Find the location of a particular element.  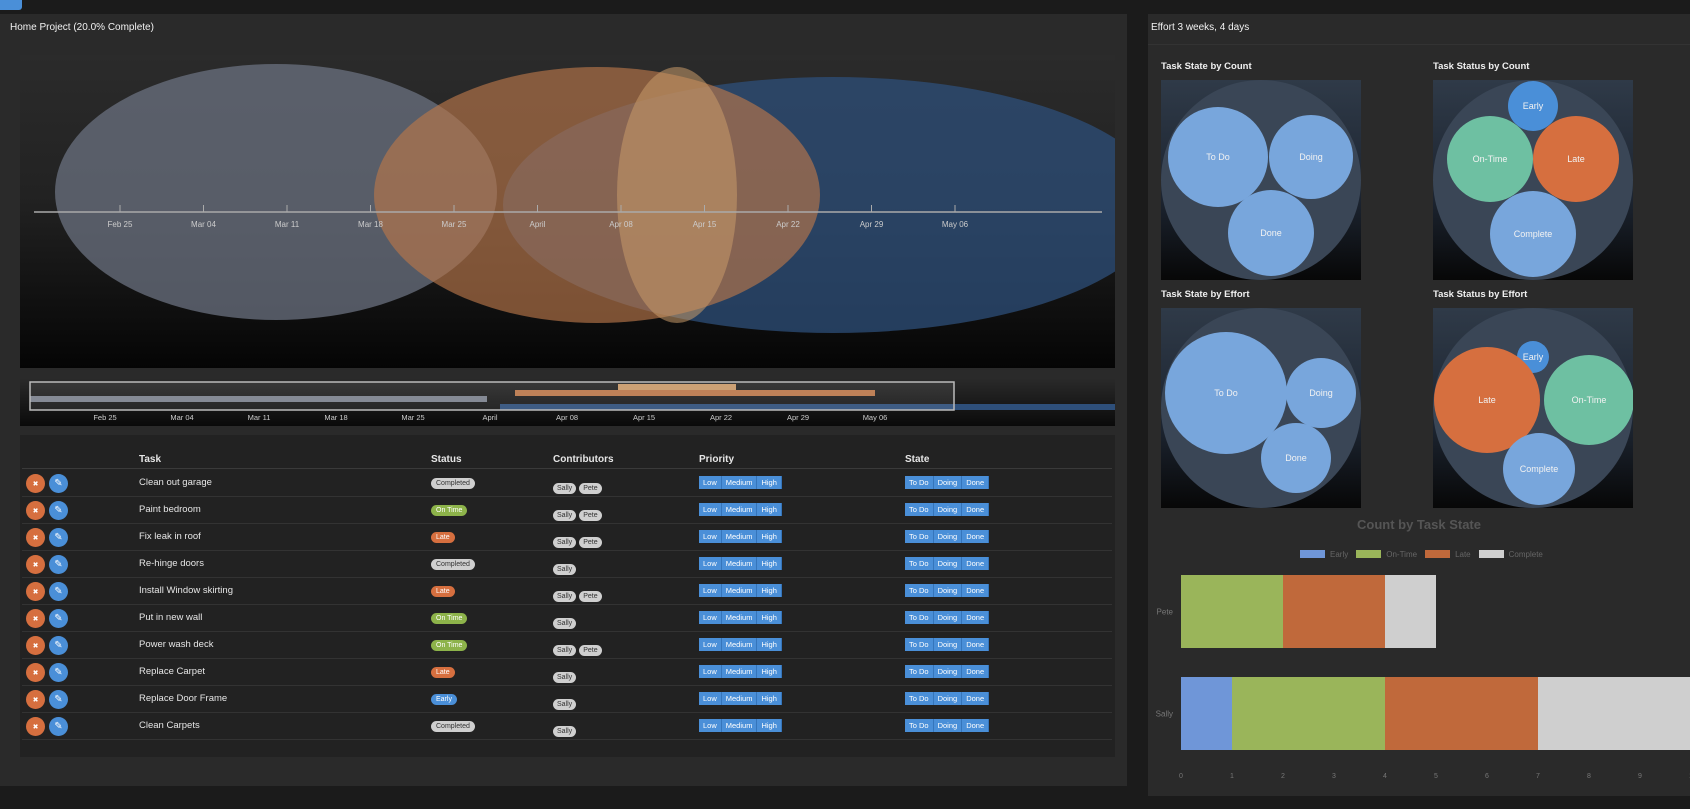

status-badge: Late is located at coordinates (443, 672).